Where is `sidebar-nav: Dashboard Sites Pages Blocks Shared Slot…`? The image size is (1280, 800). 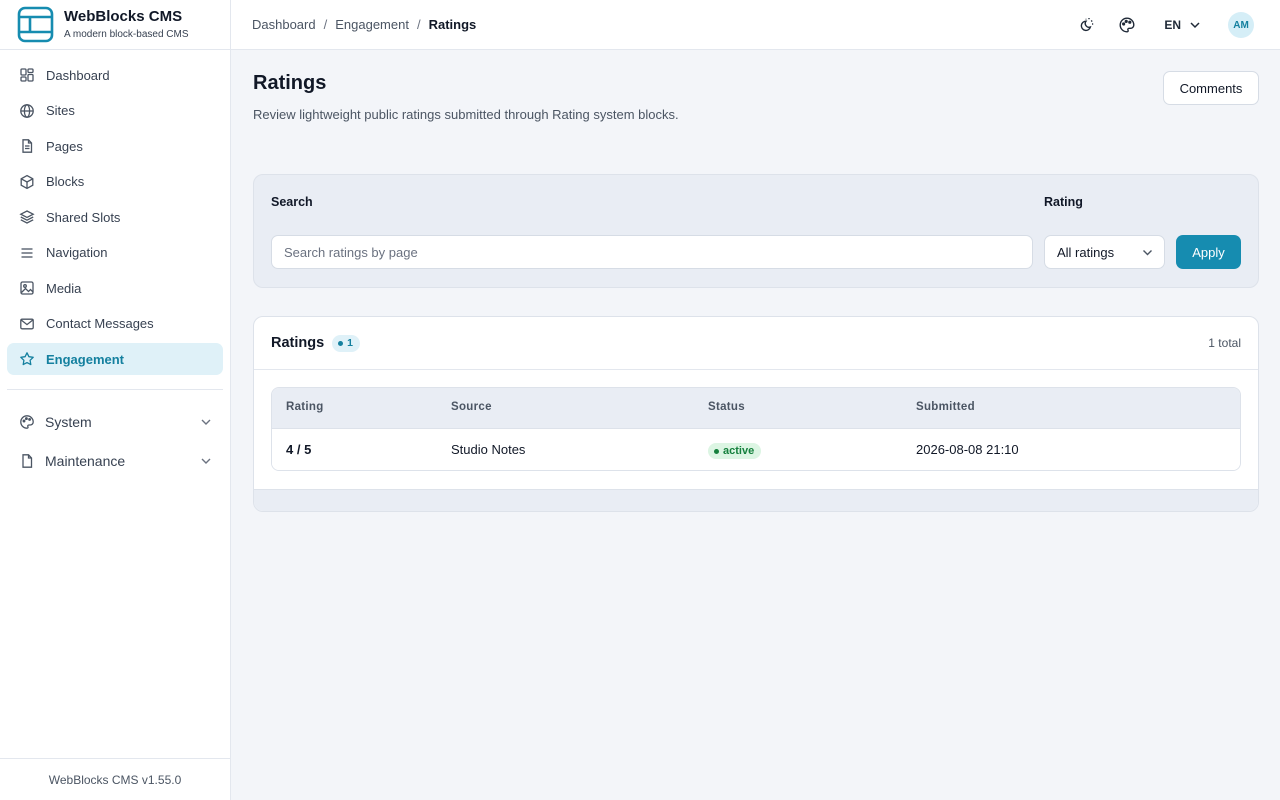
sidebar-nav: Dashboard Sites Pages Blocks Shared Slot… is located at coordinates (115, 212).